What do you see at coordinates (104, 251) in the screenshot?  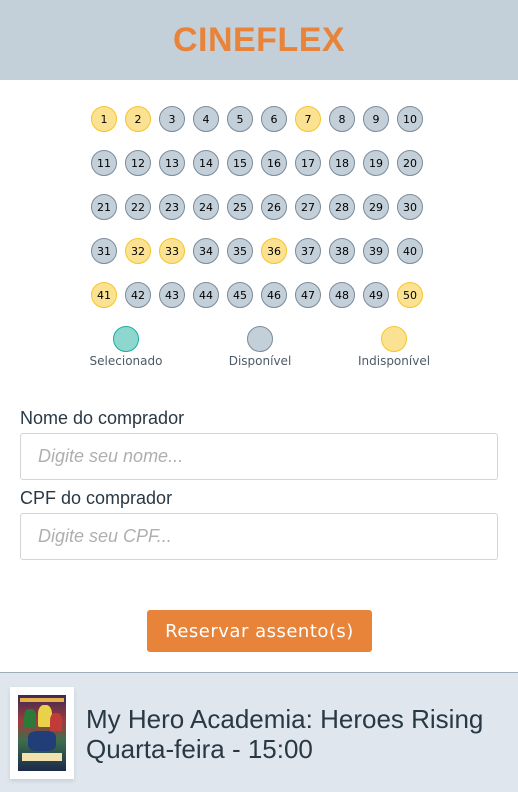 I see `seat-31: 31` at bounding box center [104, 251].